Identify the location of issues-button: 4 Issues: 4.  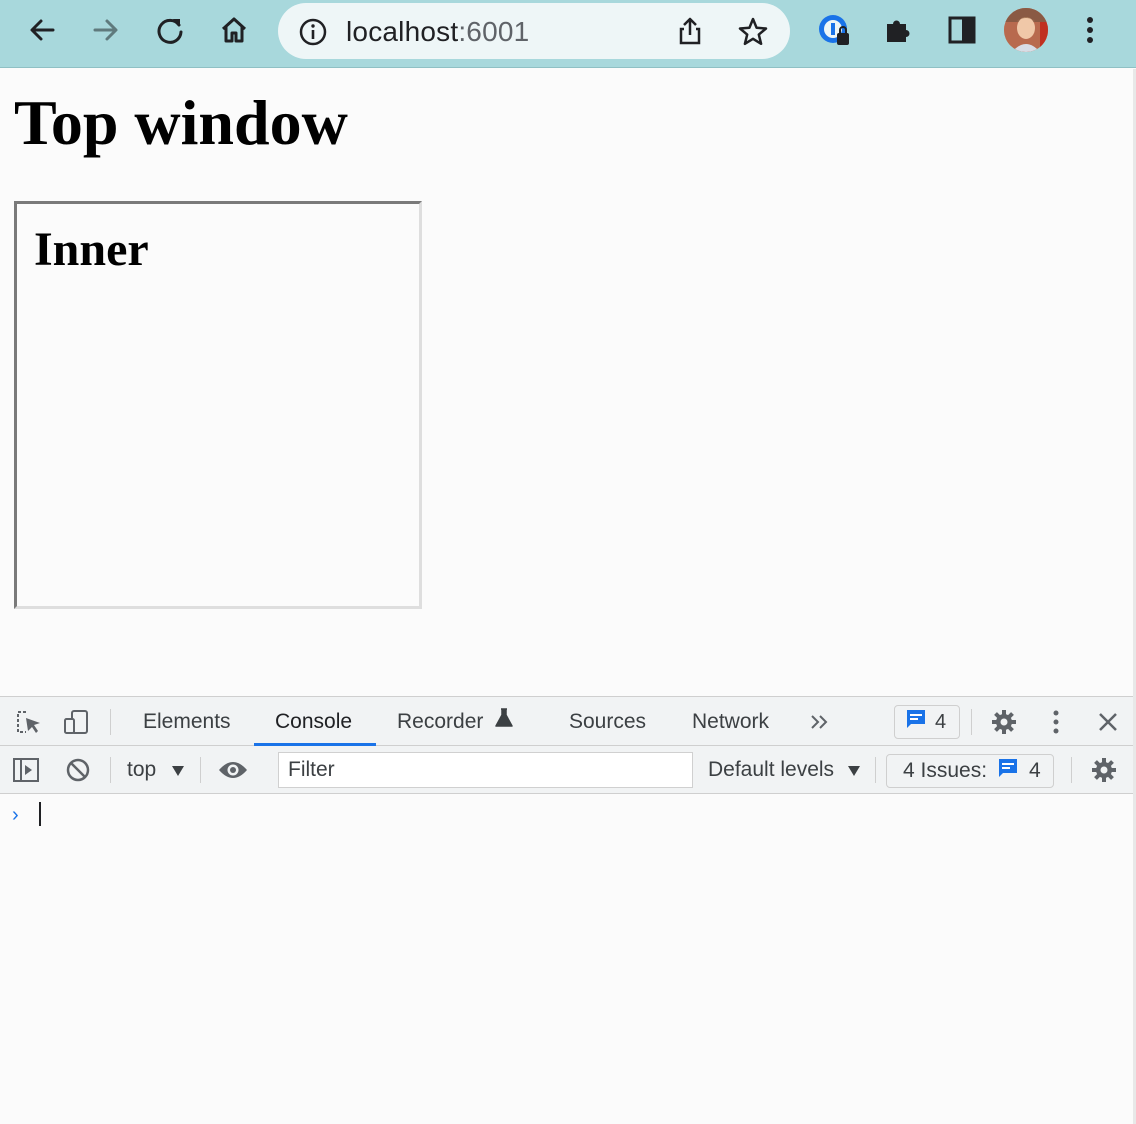
(970, 771).